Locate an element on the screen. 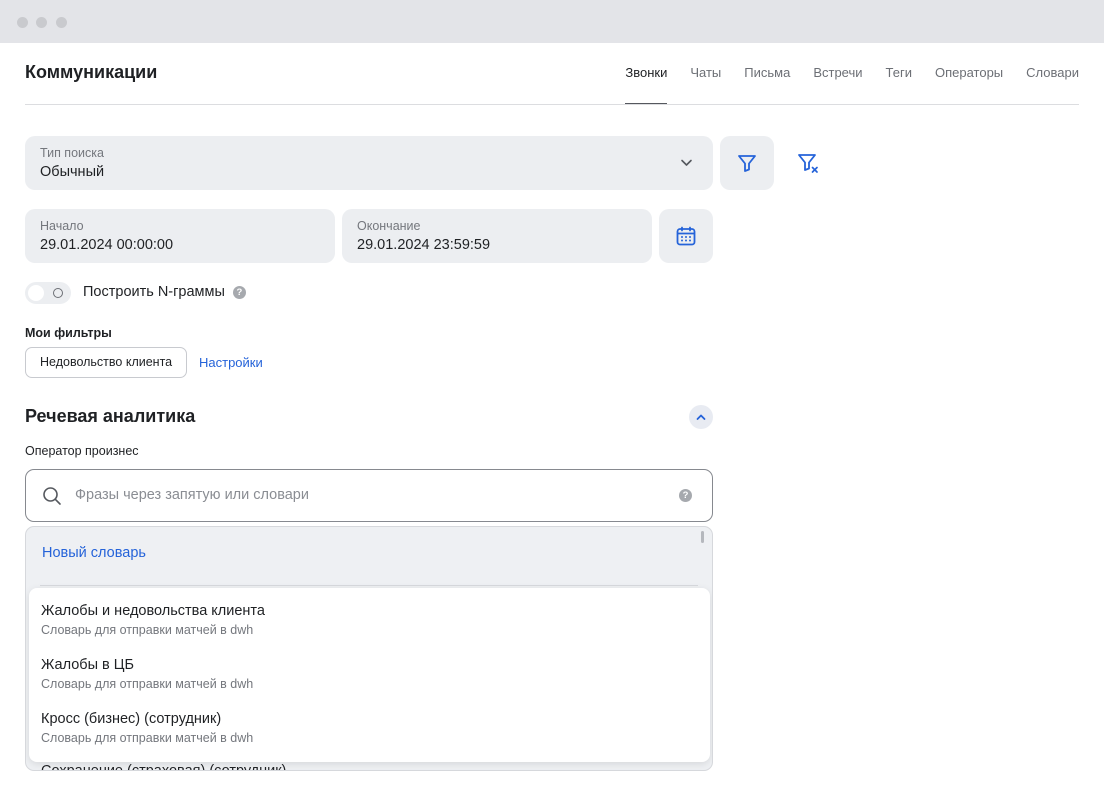 The width and height of the screenshot is (1104, 787). filter-button is located at coordinates (747, 163).